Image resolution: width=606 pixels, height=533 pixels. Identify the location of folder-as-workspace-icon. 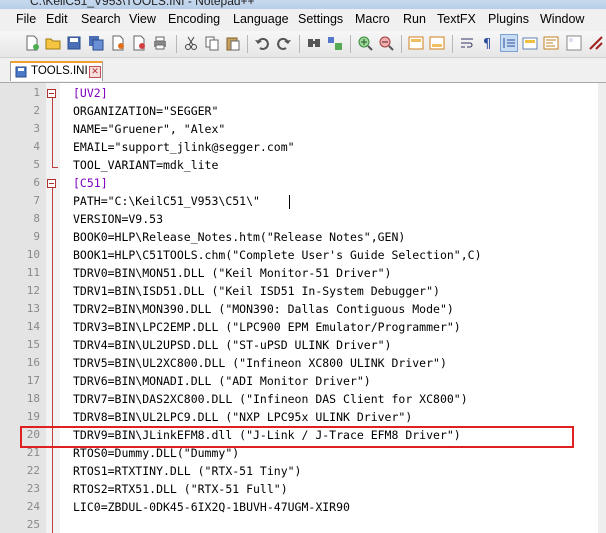
(596, 43).